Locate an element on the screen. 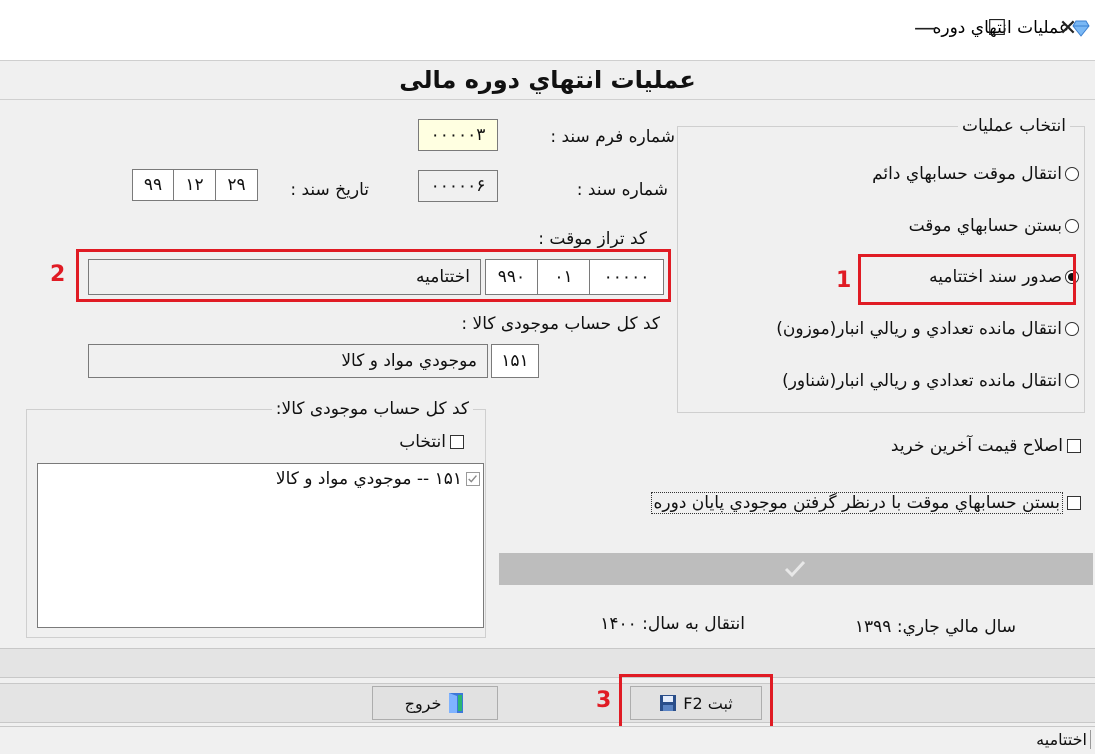 This screenshot has height=754, width=1095. fix-last-price-checkbox: اصلاح قيمت آخرين خريد is located at coordinates (986, 446).